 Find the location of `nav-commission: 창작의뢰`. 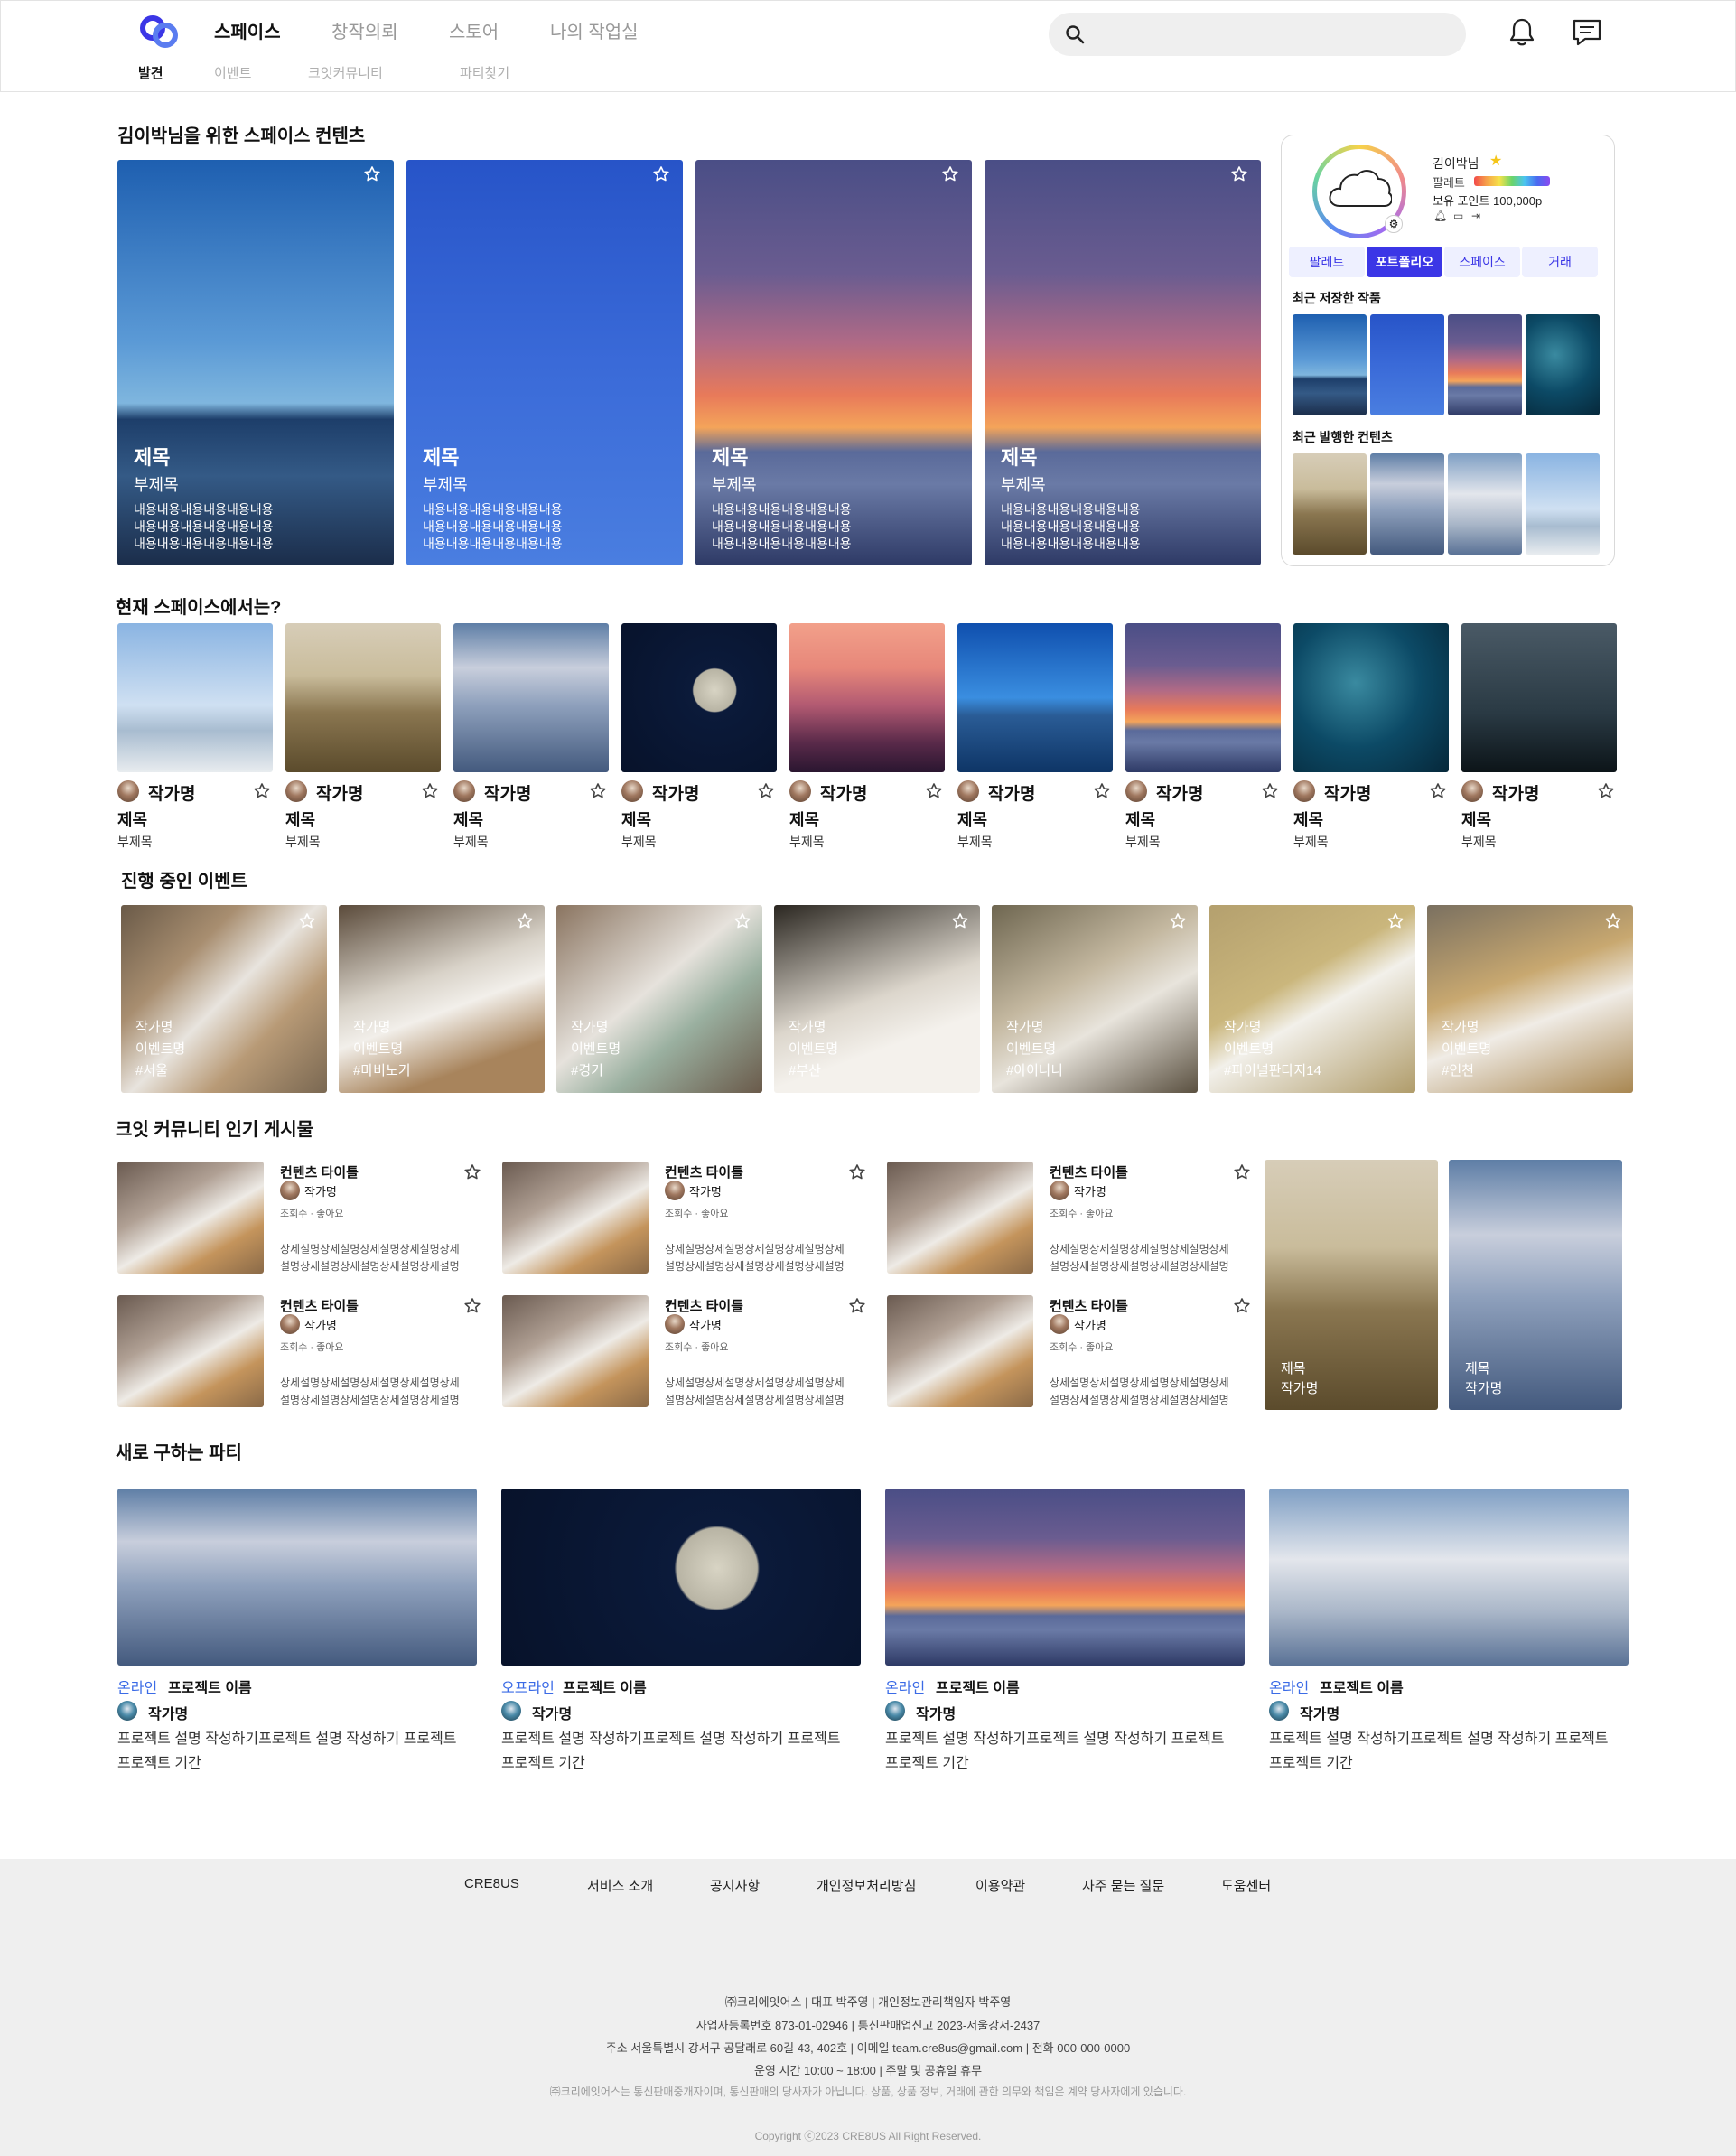

nav-commission: 창작의뢰 is located at coordinates (364, 30).